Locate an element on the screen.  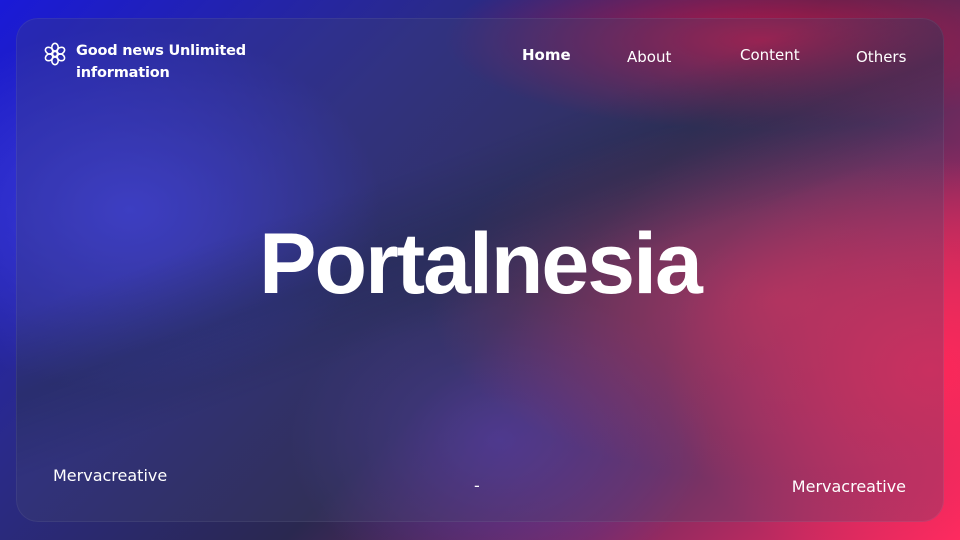
footer-credit-left: Mervacreative is located at coordinates (110, 475).